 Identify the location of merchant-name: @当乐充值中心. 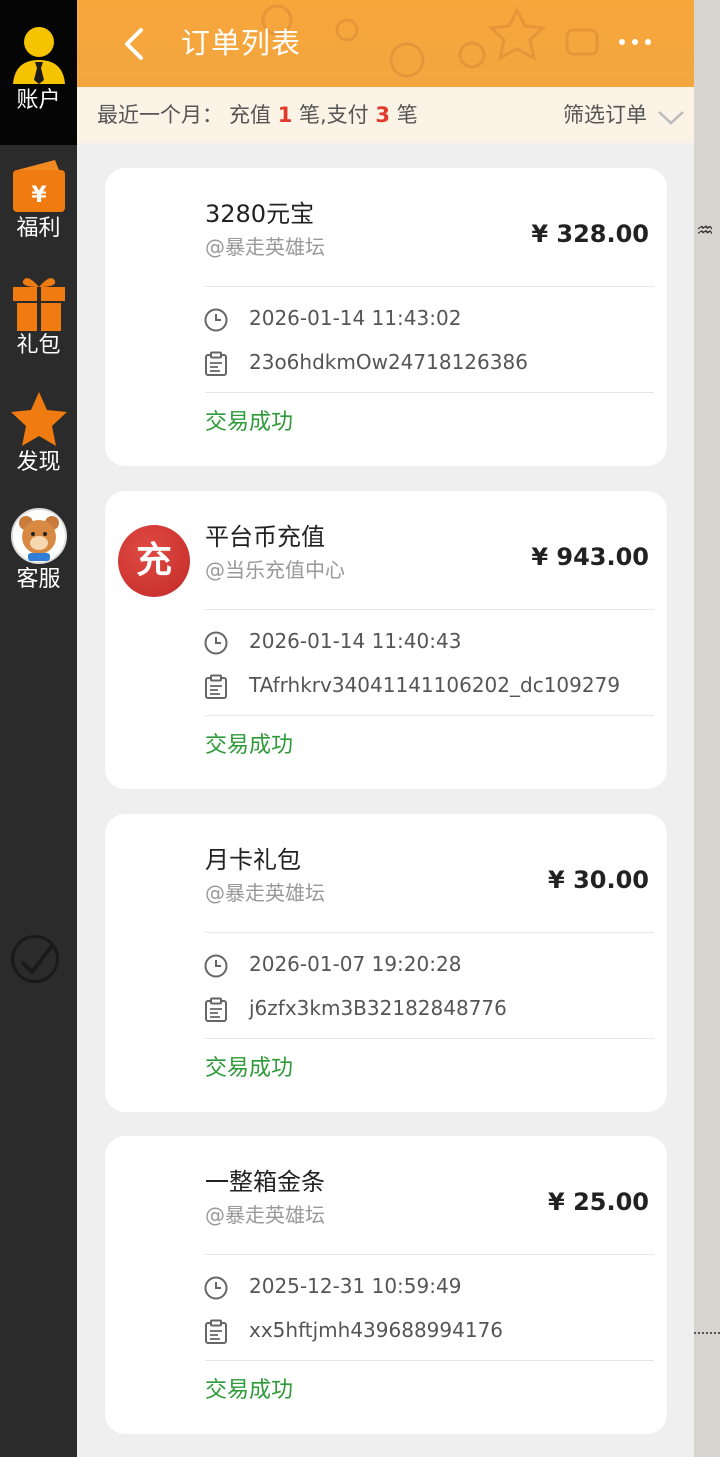
(275, 570).